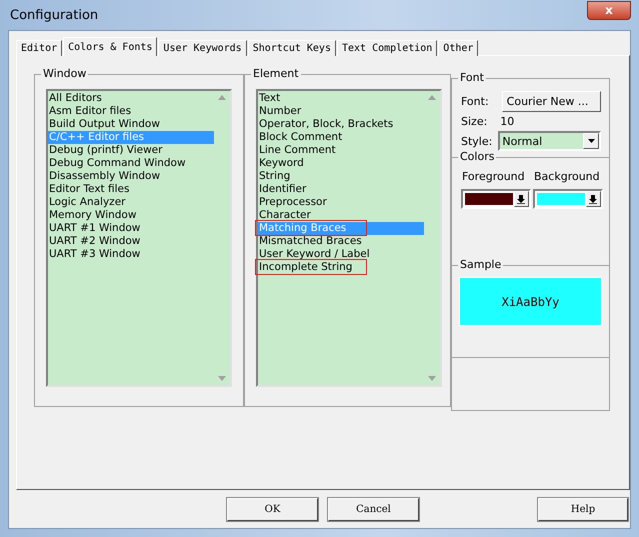  What do you see at coordinates (341, 176) in the screenshot?
I see `list-item: String` at bounding box center [341, 176].